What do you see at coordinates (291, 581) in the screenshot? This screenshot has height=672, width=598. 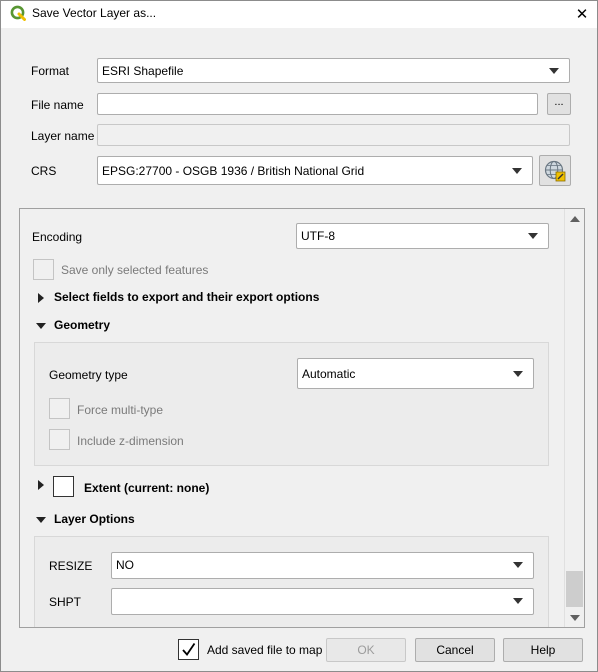 I see `layer-options-group: RESIZE NO SHPT` at bounding box center [291, 581].